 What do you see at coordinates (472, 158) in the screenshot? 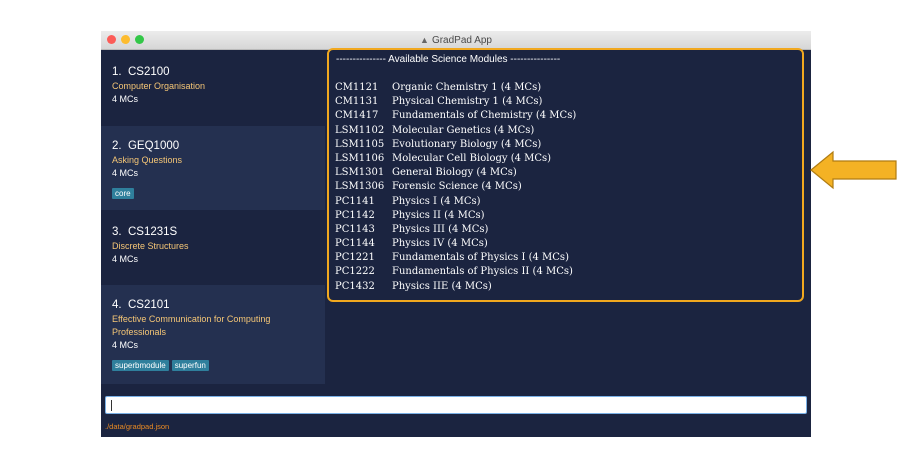
I see `module-result-description: Molecular Cell Biology (4 MCs)` at bounding box center [472, 158].